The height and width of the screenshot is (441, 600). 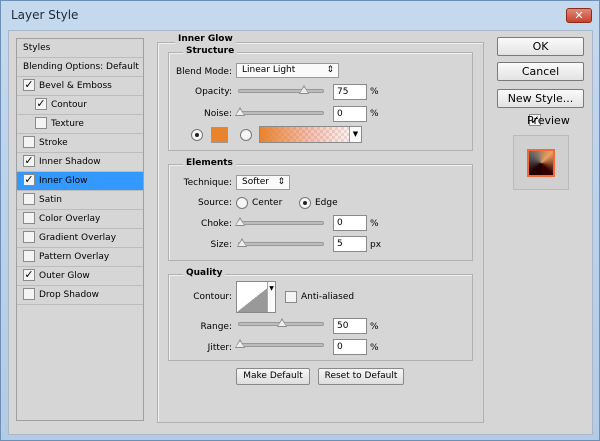 What do you see at coordinates (80, 143) in the screenshot?
I see `sidebar-item-stroke: Stroke` at bounding box center [80, 143].